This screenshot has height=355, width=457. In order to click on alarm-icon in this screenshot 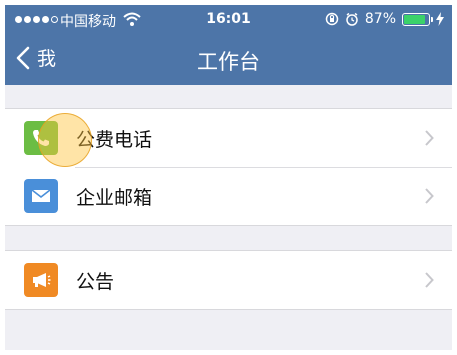, I will do `click(352, 19)`.